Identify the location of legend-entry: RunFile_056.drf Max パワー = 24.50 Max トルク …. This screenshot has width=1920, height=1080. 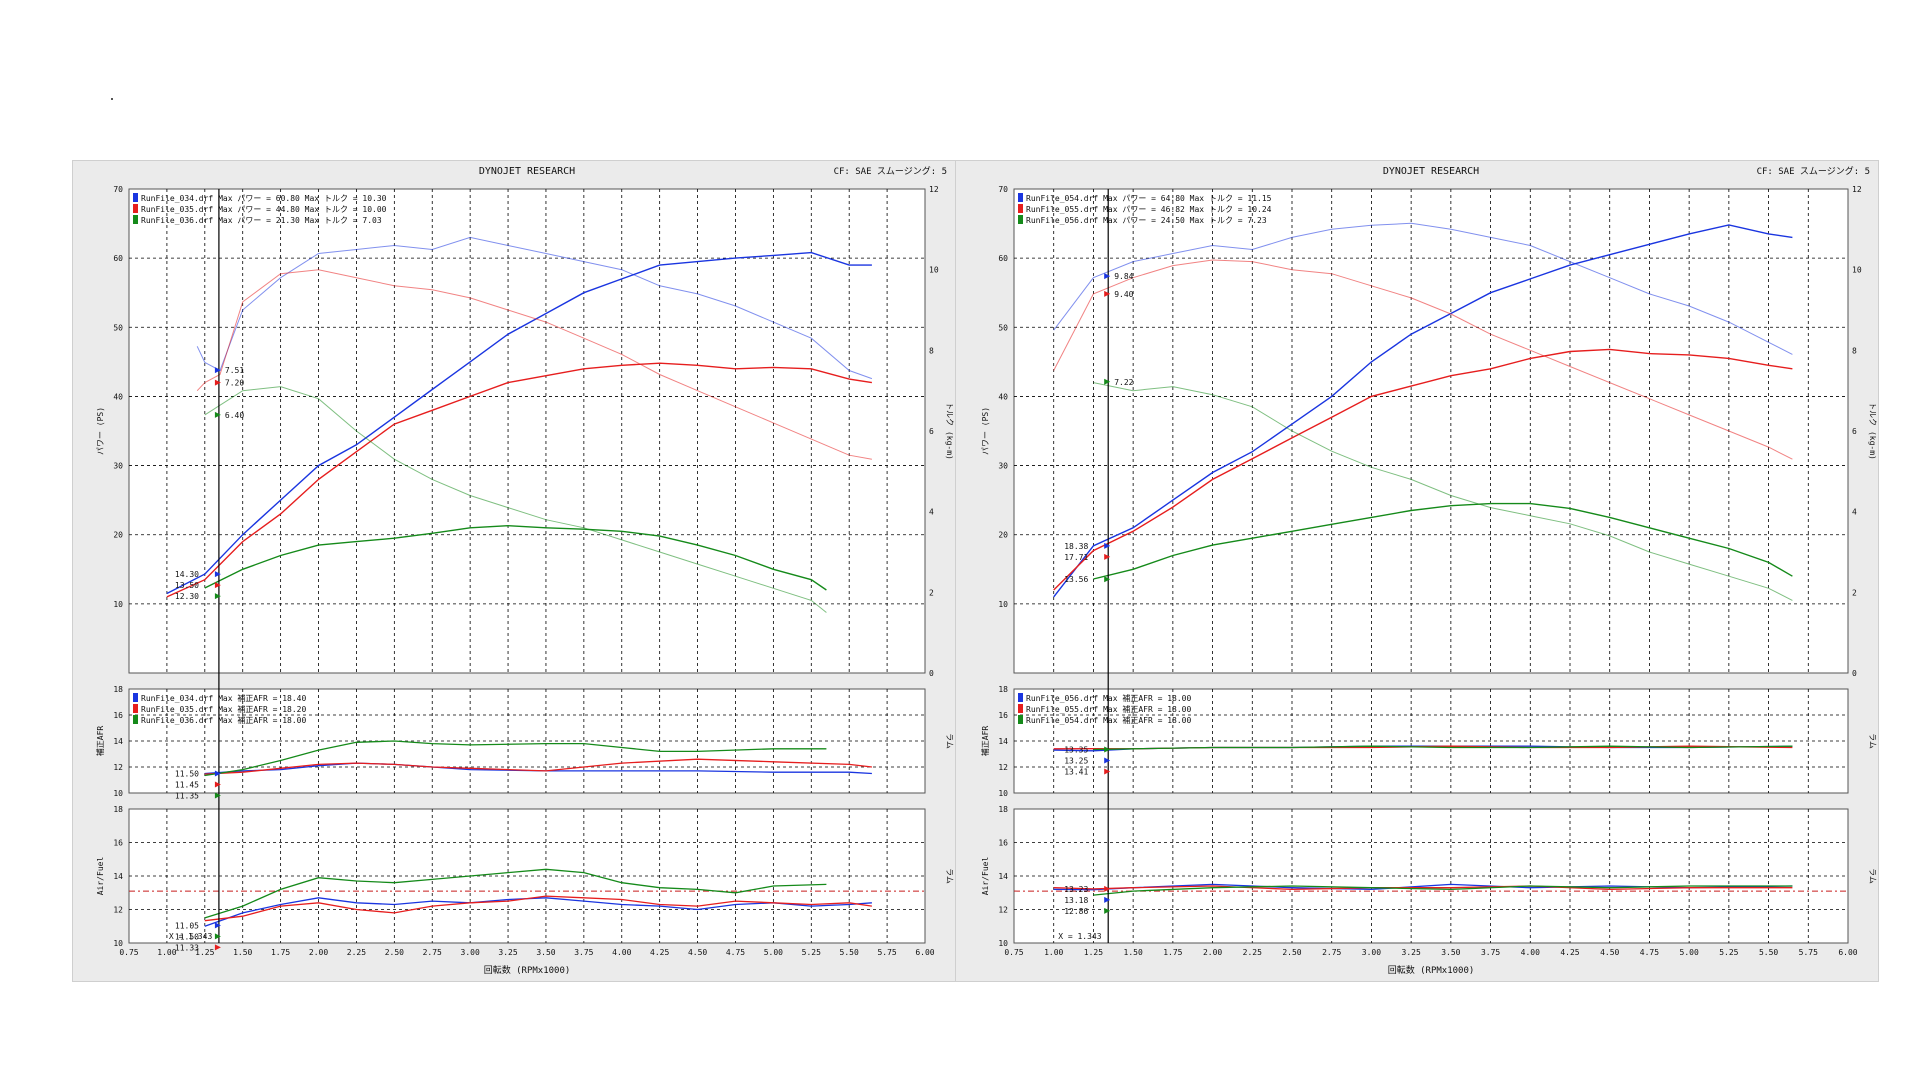
(1146, 220).